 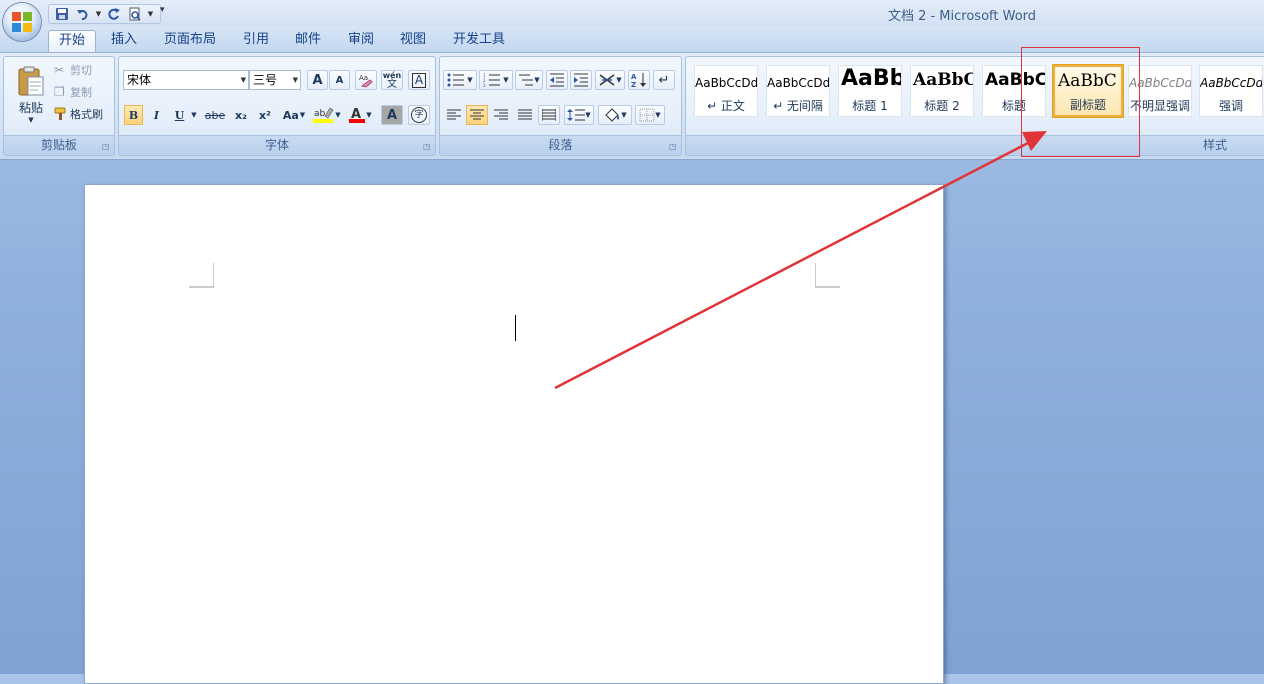 I want to click on justify-icon, so click(x=525, y=114).